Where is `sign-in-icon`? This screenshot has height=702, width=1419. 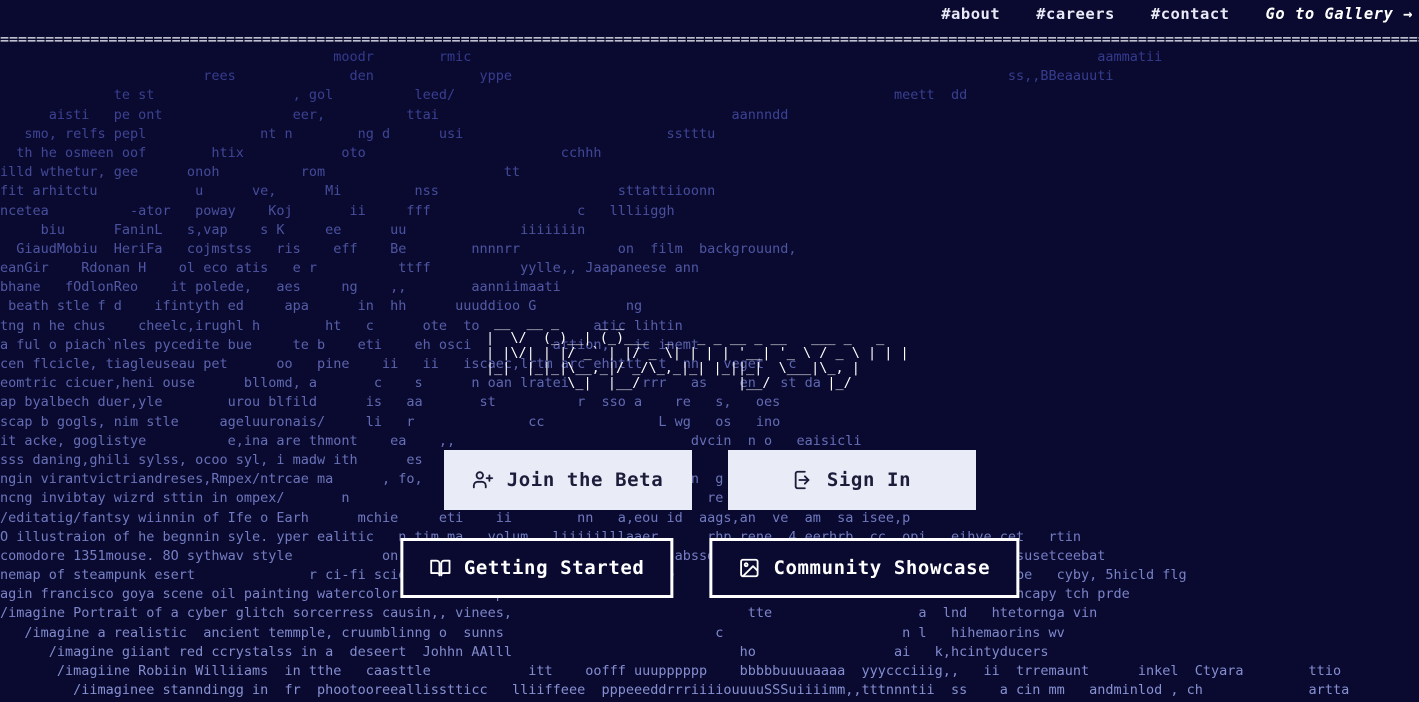
sign-in-icon is located at coordinates (803, 480).